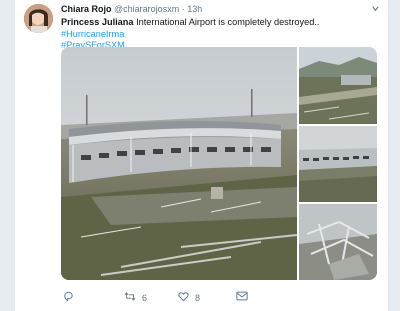 The image size is (400, 311). Describe the element at coordinates (375, 9) in the screenshot. I see `chevron-down-icon` at that location.